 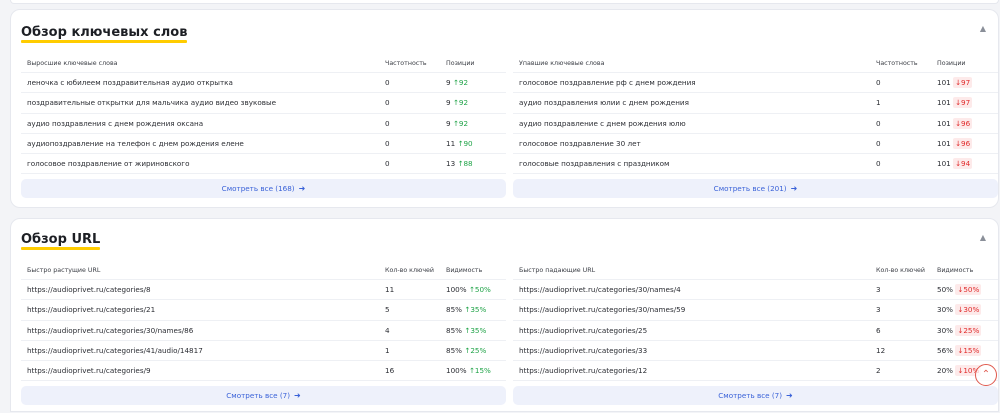 I want to click on scroll-to-top-button: ⌃, so click(x=986, y=375).